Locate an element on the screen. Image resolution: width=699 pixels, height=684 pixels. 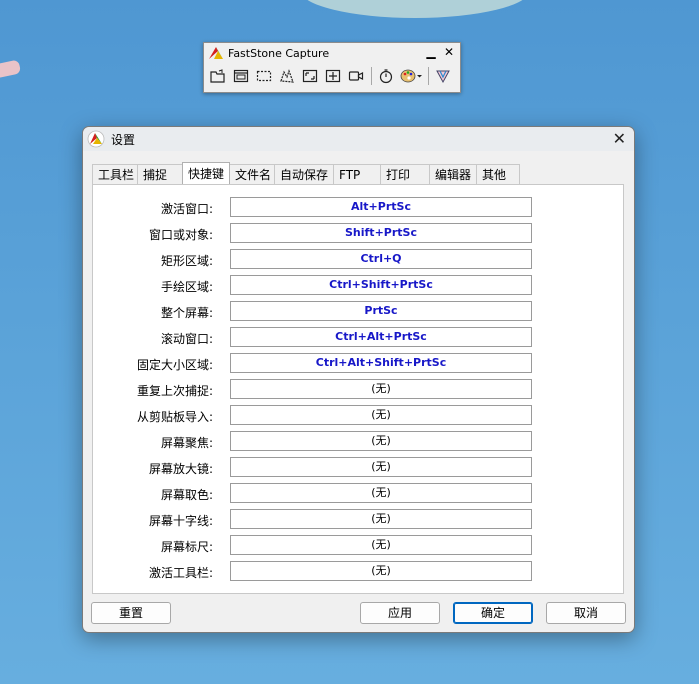
apply-button: 应用 is located at coordinates (400, 613).